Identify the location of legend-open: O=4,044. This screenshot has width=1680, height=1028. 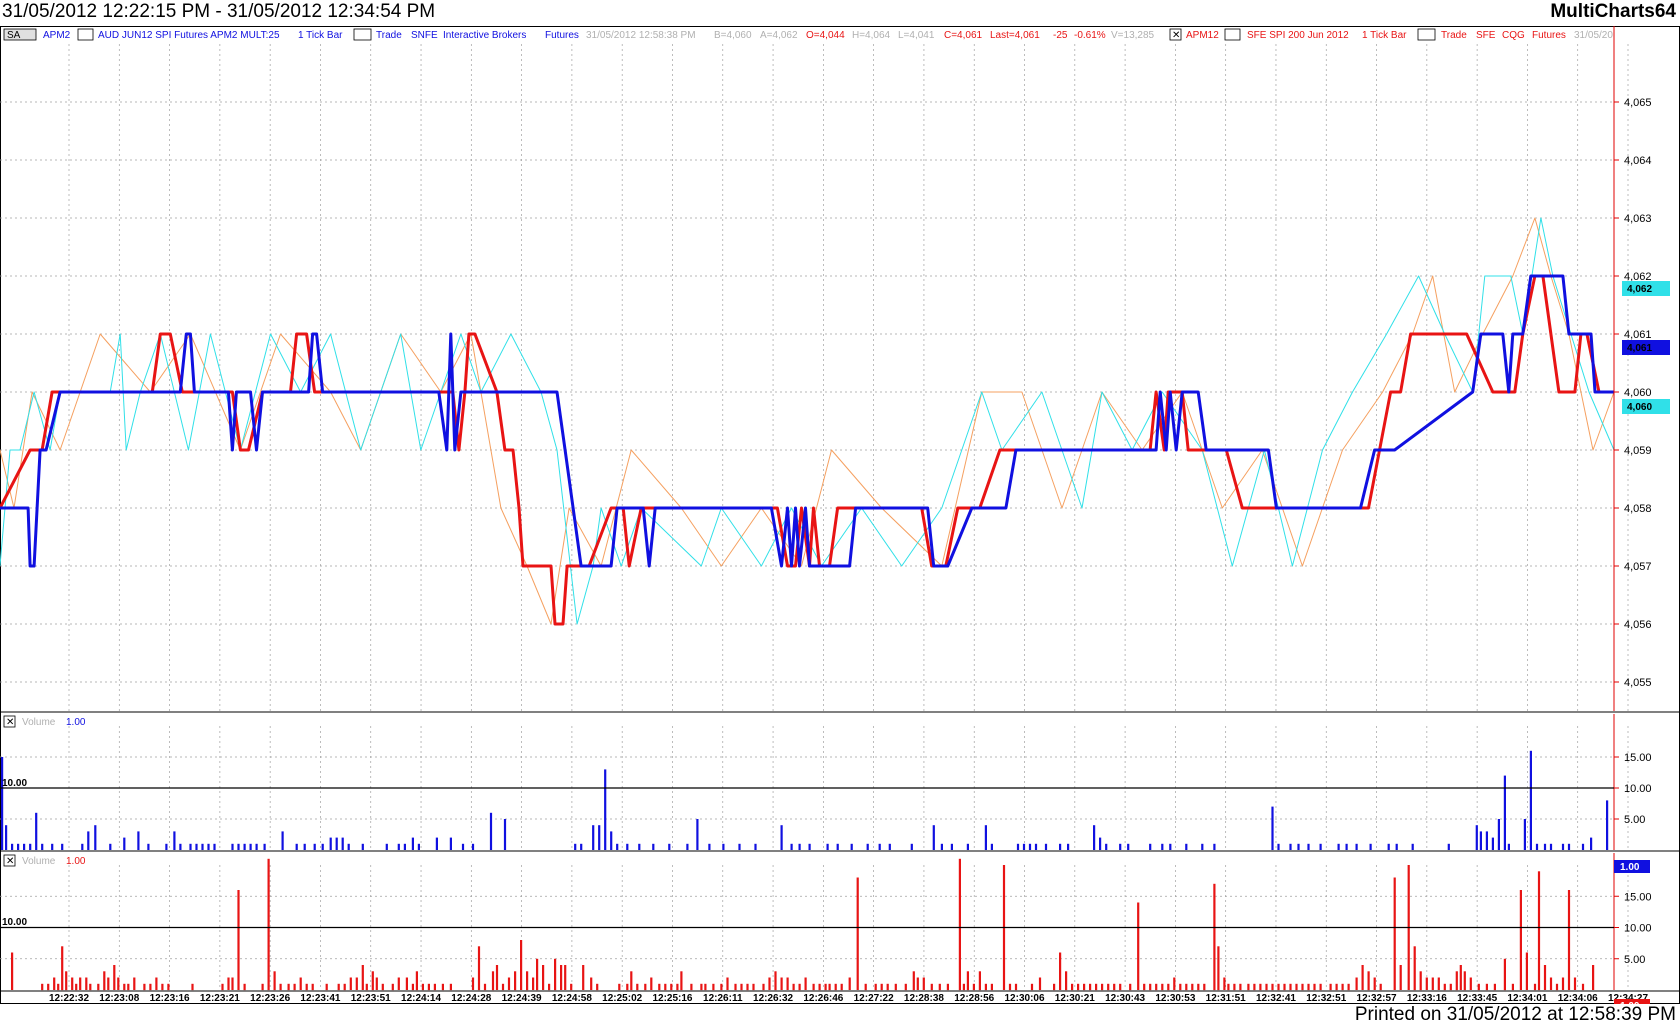
(825, 35).